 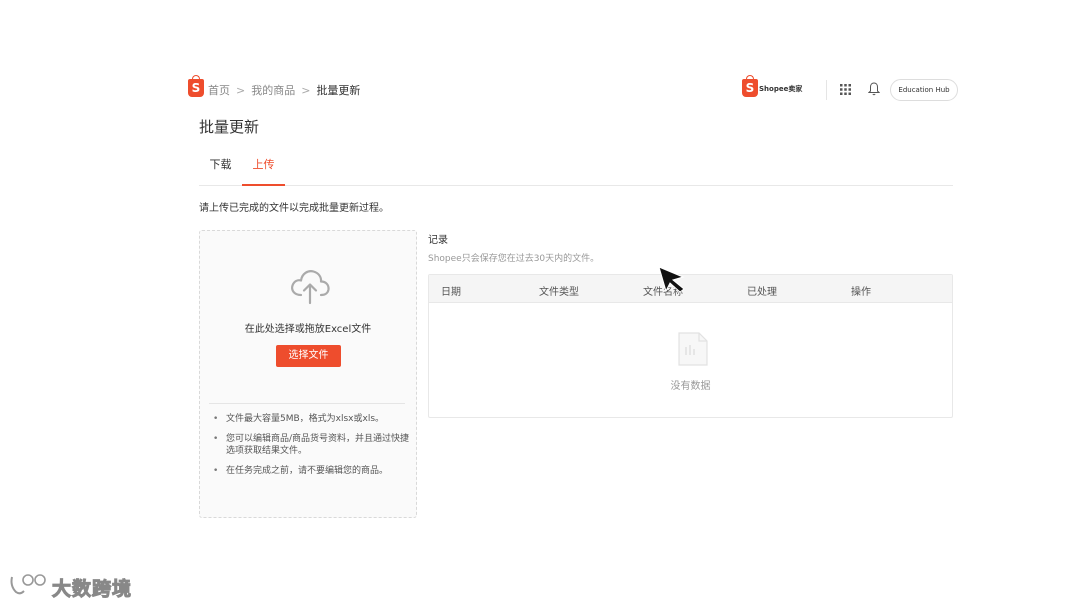 I want to click on shopee-seller-logo: S, so click(x=750, y=86).